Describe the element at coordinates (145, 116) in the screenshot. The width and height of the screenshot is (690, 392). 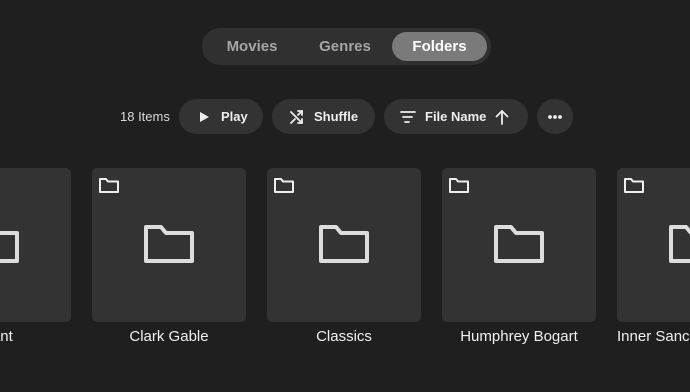
I see `item-count: 18 Items` at that location.